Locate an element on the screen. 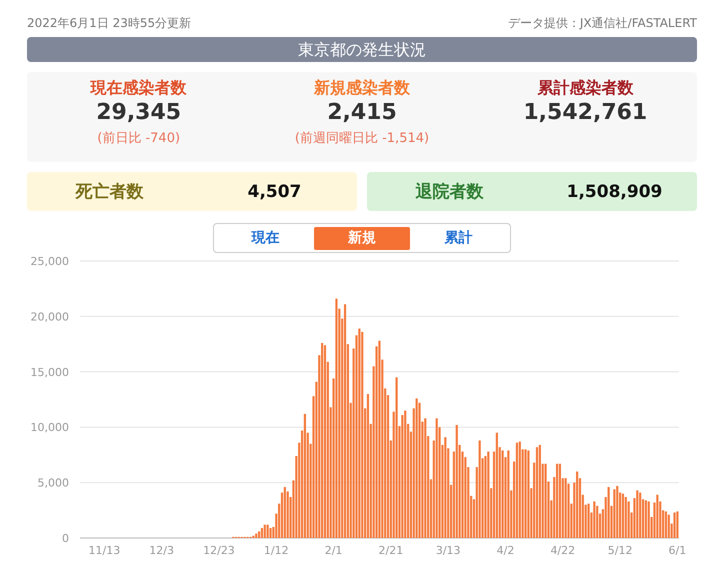  x-axis-label: 4/22 is located at coordinates (563, 550).